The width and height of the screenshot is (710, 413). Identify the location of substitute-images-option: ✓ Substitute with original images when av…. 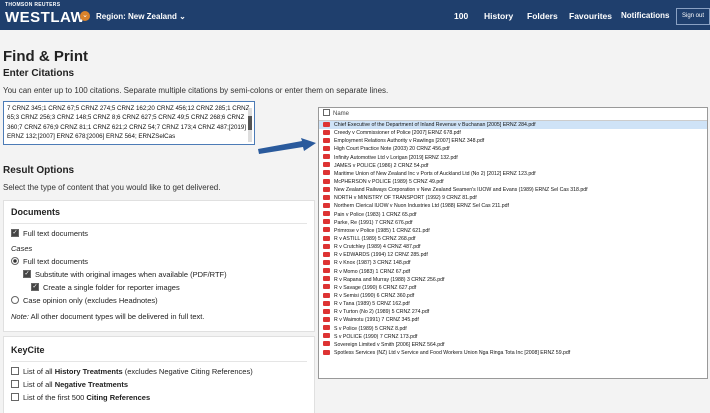
(159, 274).